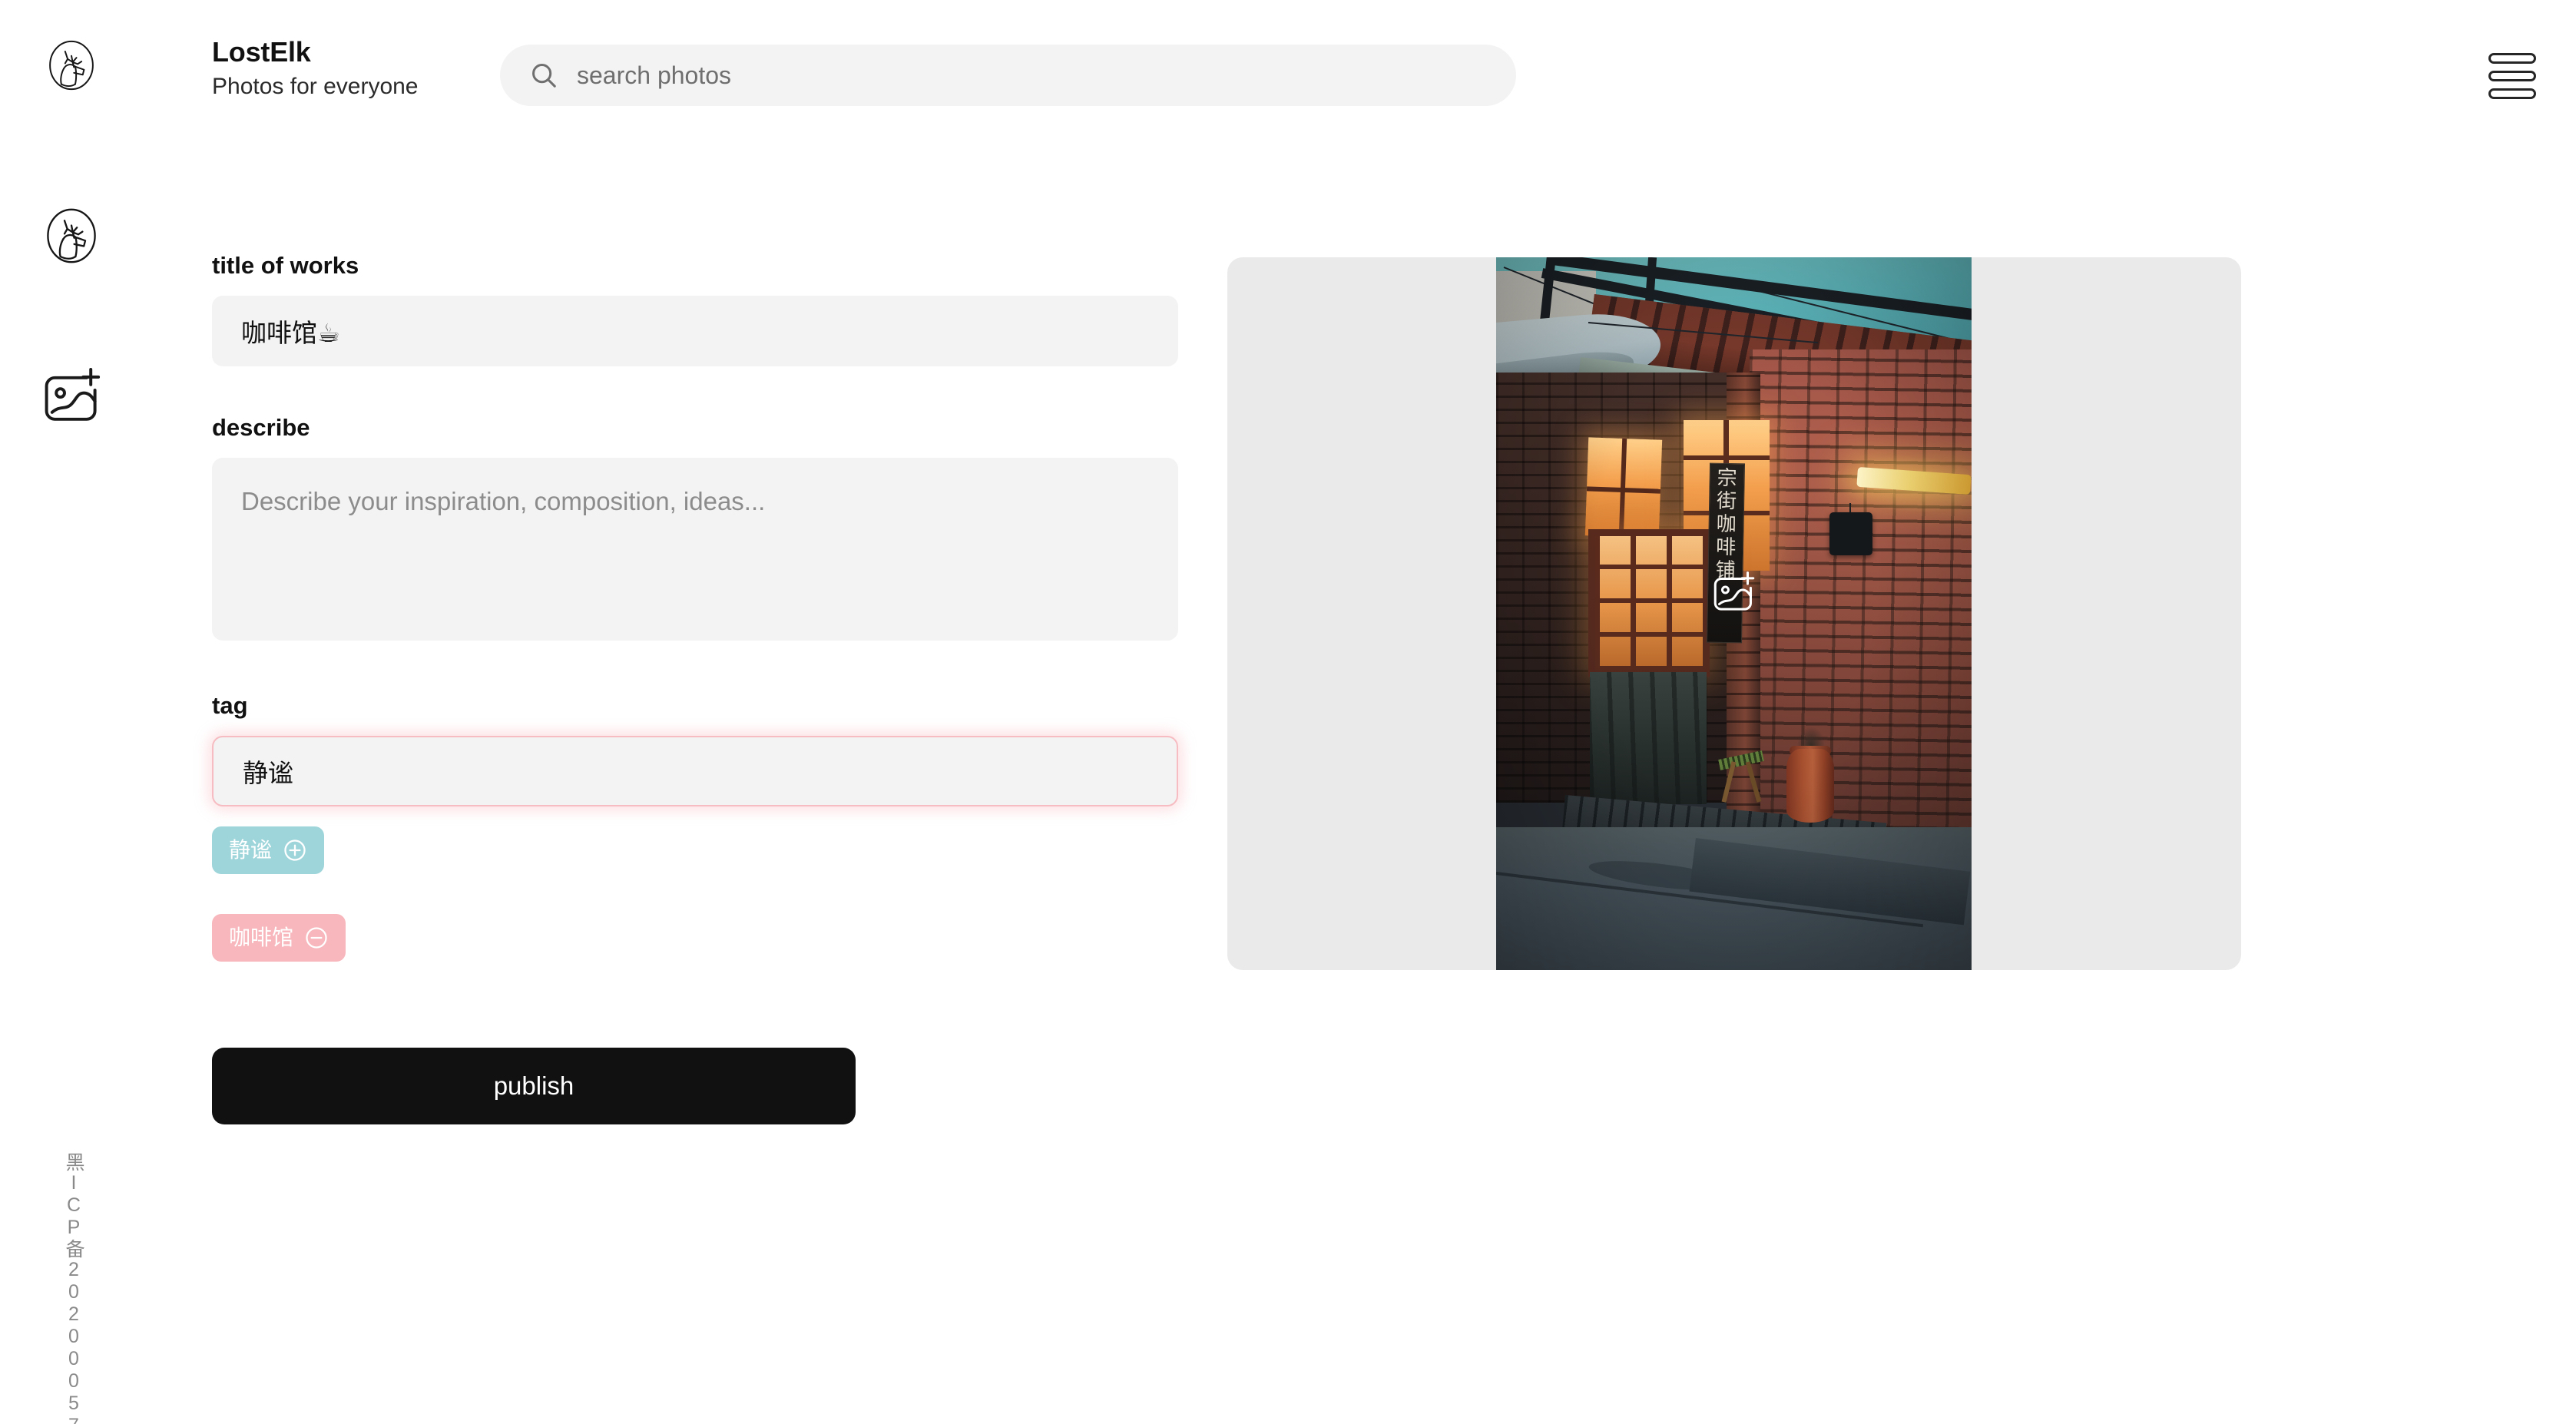  What do you see at coordinates (261, 52) in the screenshot?
I see `brand-title: LostElk` at bounding box center [261, 52].